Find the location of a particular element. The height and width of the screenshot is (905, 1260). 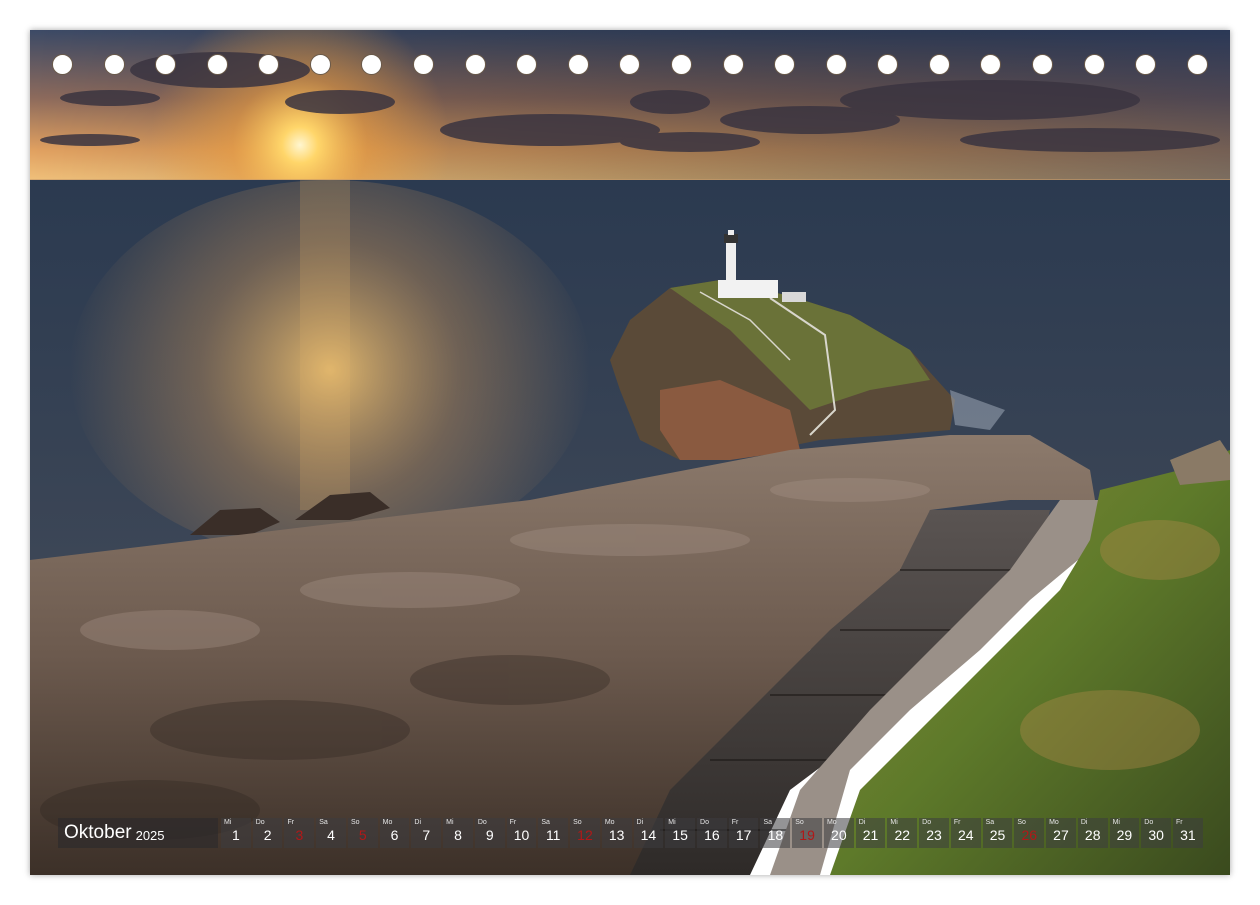

day-cell: Do 2 is located at coordinates (267, 833).